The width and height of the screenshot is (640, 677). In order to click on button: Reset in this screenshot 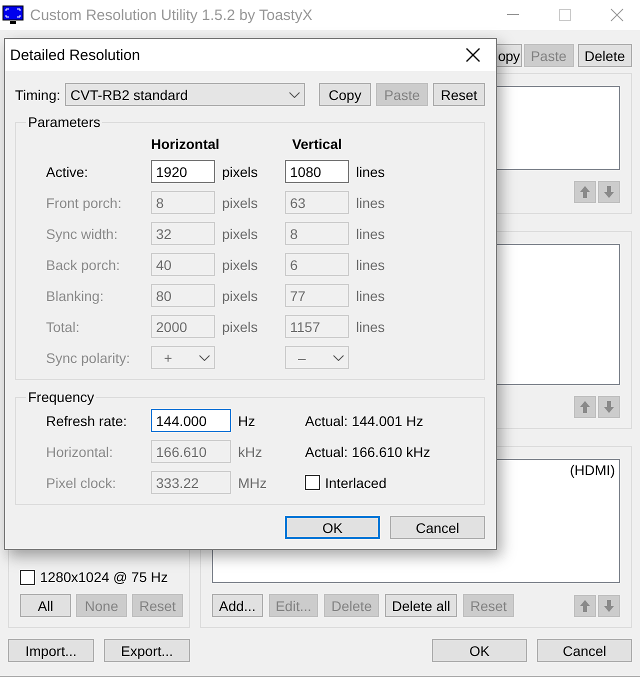, I will do `click(459, 94)`.